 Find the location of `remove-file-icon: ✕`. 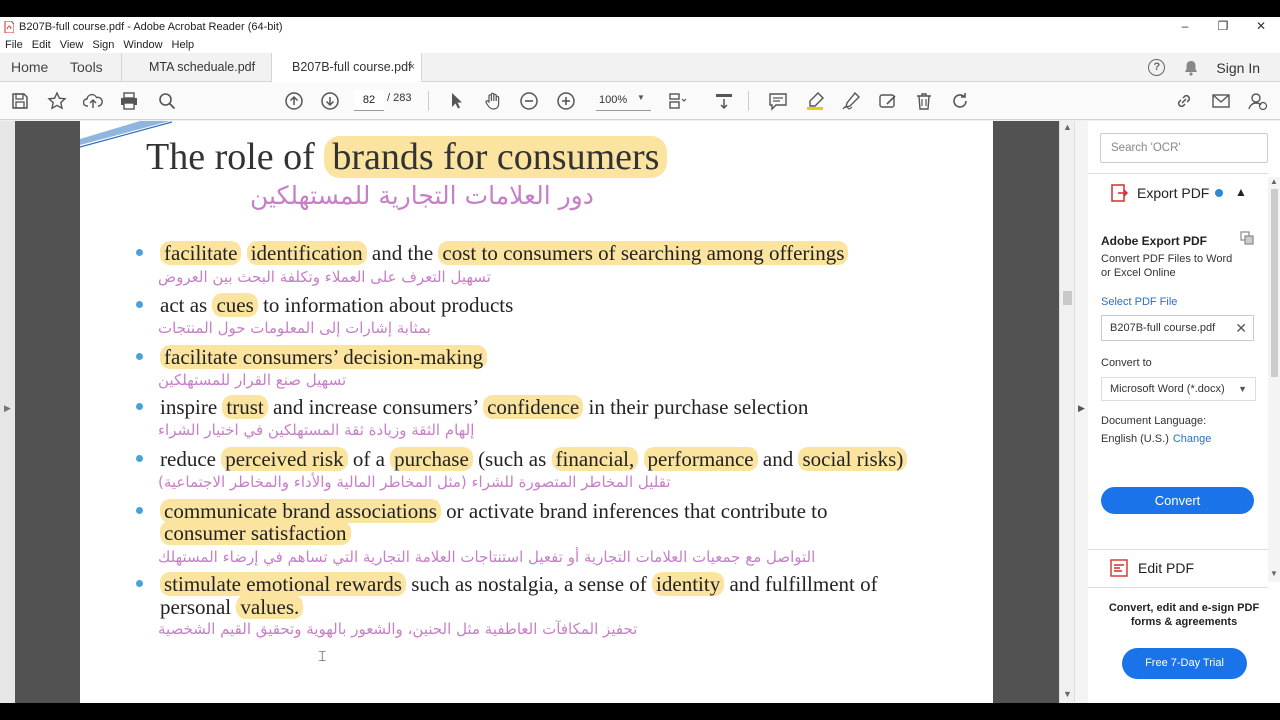

remove-file-icon: ✕ is located at coordinates (1241, 328).